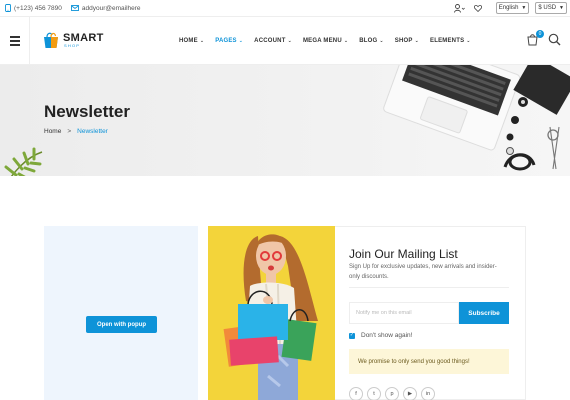 This screenshot has width=570, height=400. I want to click on nav-label: PAGES, so click(226, 41).